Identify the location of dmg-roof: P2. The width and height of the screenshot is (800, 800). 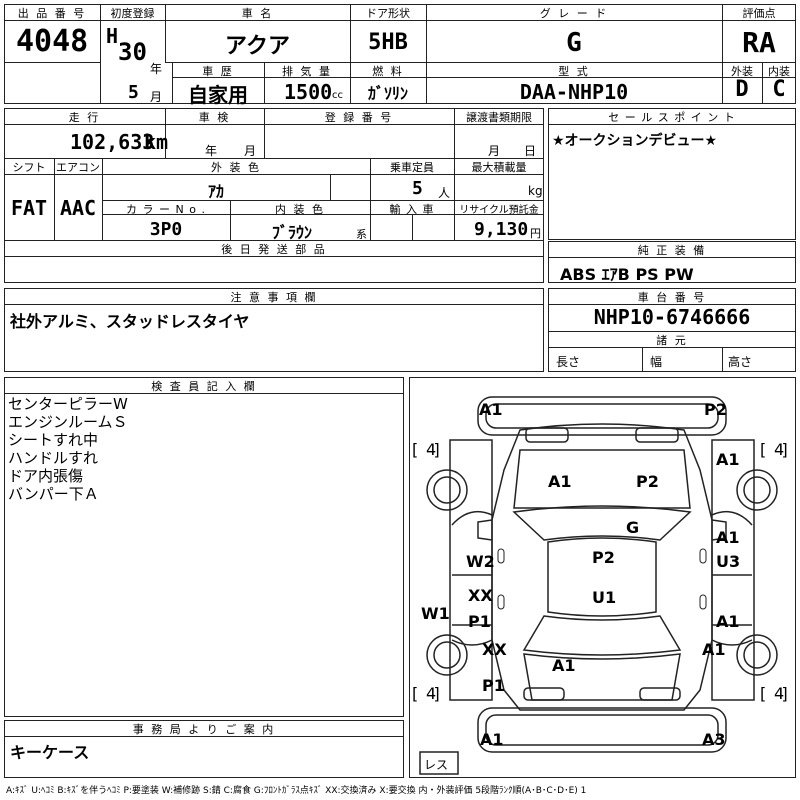
(603, 557).